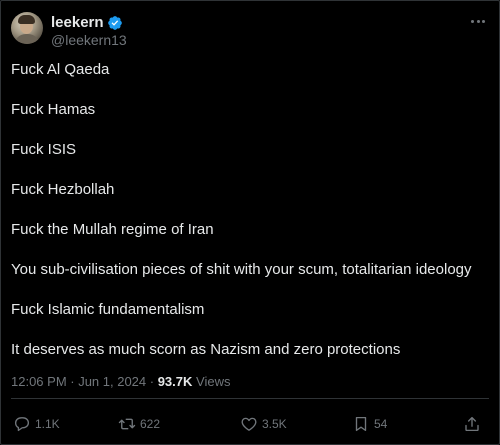 This screenshot has height=445, width=500. What do you see at coordinates (47, 424) in the screenshot?
I see `reply-count: 1.1K` at bounding box center [47, 424].